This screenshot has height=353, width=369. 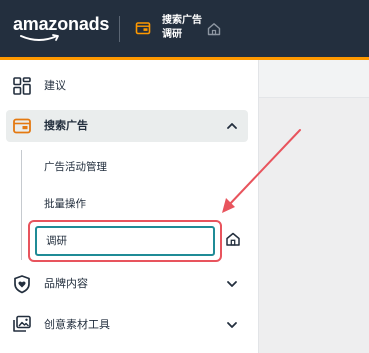 What do you see at coordinates (61, 24) in the screenshot?
I see `logo-text: amazonads` at bounding box center [61, 24].